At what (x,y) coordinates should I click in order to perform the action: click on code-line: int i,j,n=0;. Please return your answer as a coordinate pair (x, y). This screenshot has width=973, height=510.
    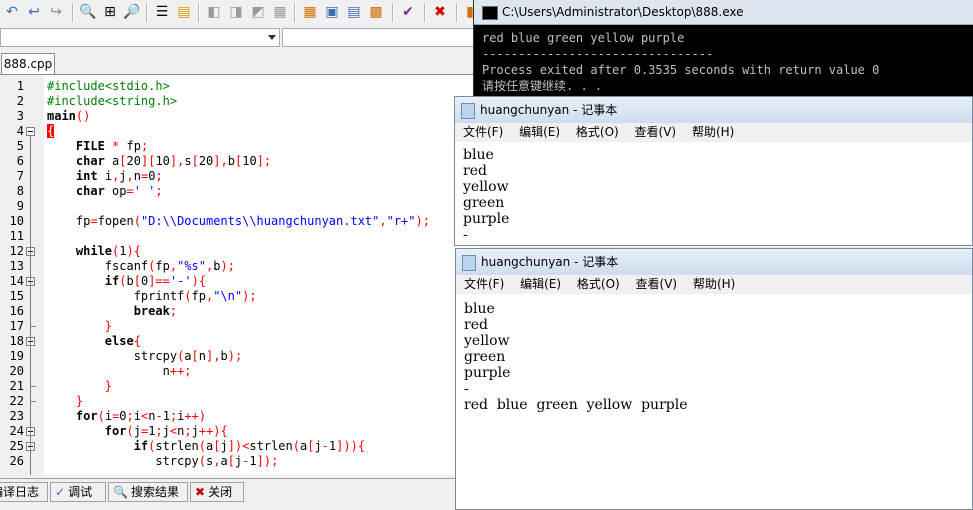
    Looking at the image, I should click on (119, 176).